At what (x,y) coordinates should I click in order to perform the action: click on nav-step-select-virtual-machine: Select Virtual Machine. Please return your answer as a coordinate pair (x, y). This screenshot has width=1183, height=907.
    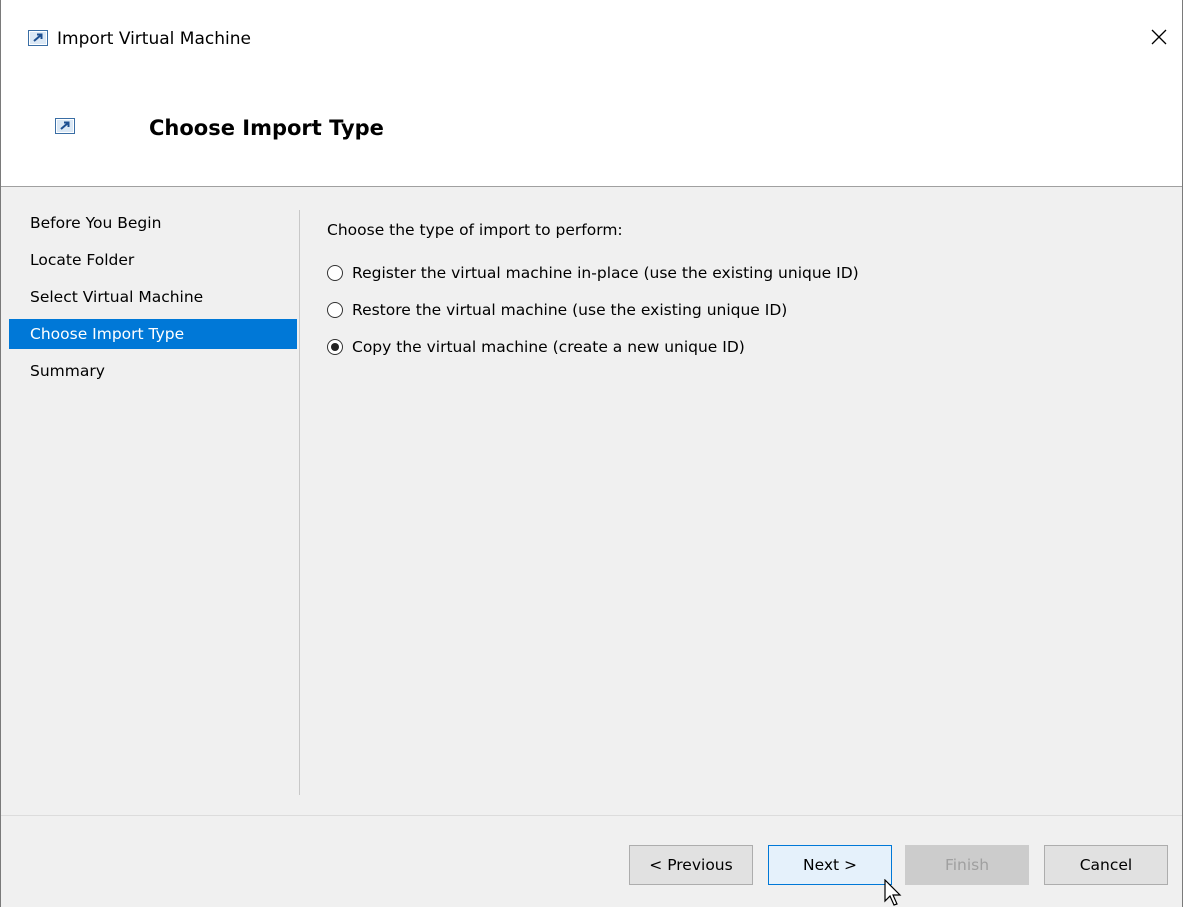
    Looking at the image, I should click on (153, 297).